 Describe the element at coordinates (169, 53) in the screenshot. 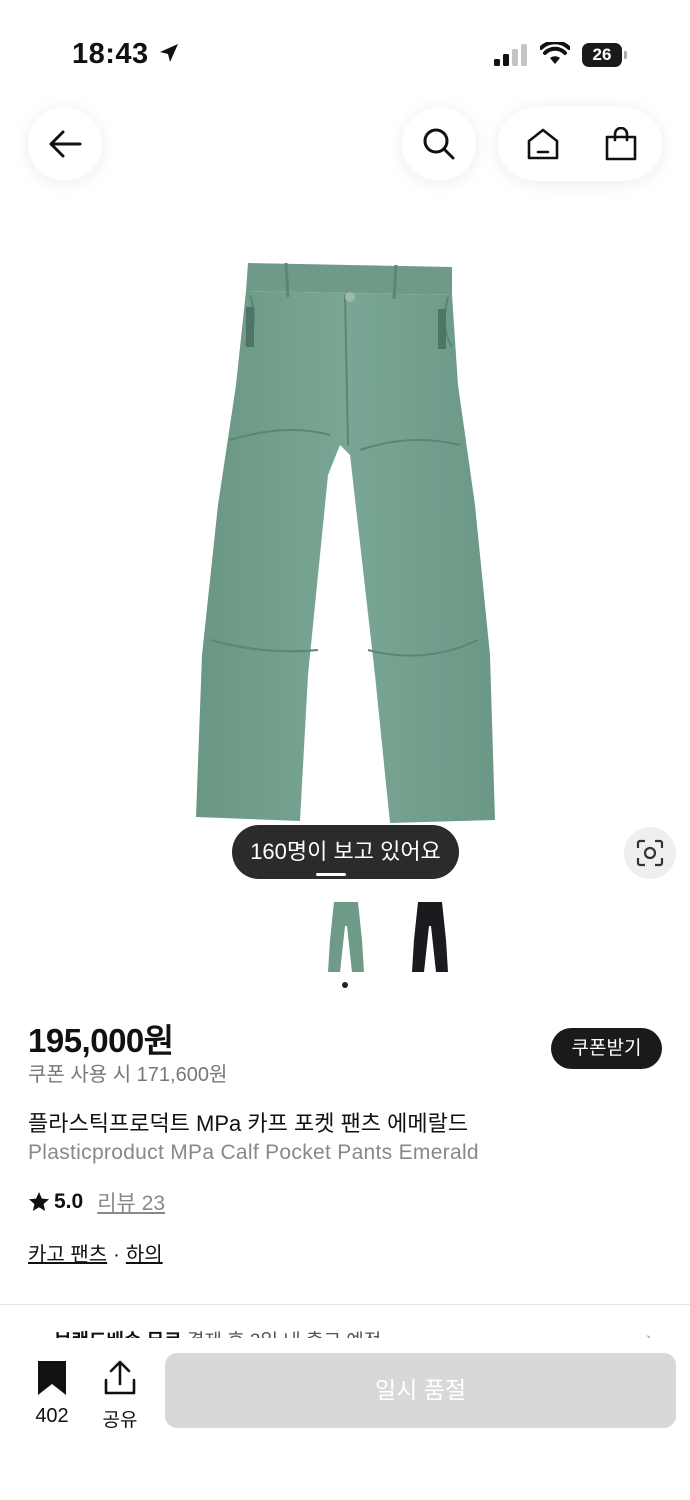

I see `location-arrow-icon` at that location.